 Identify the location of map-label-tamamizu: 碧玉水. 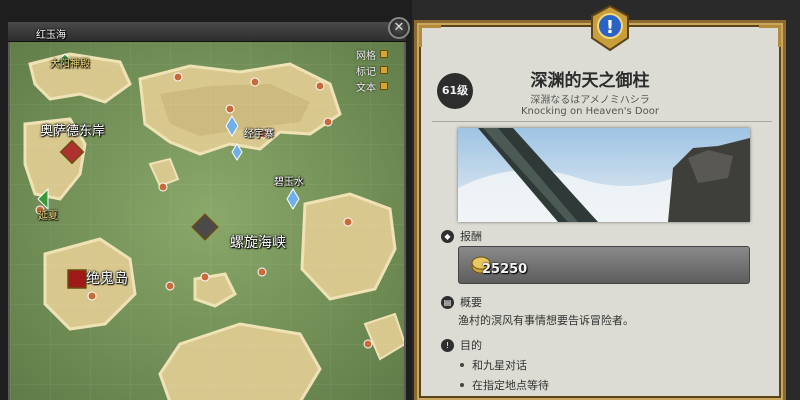
(289, 182).